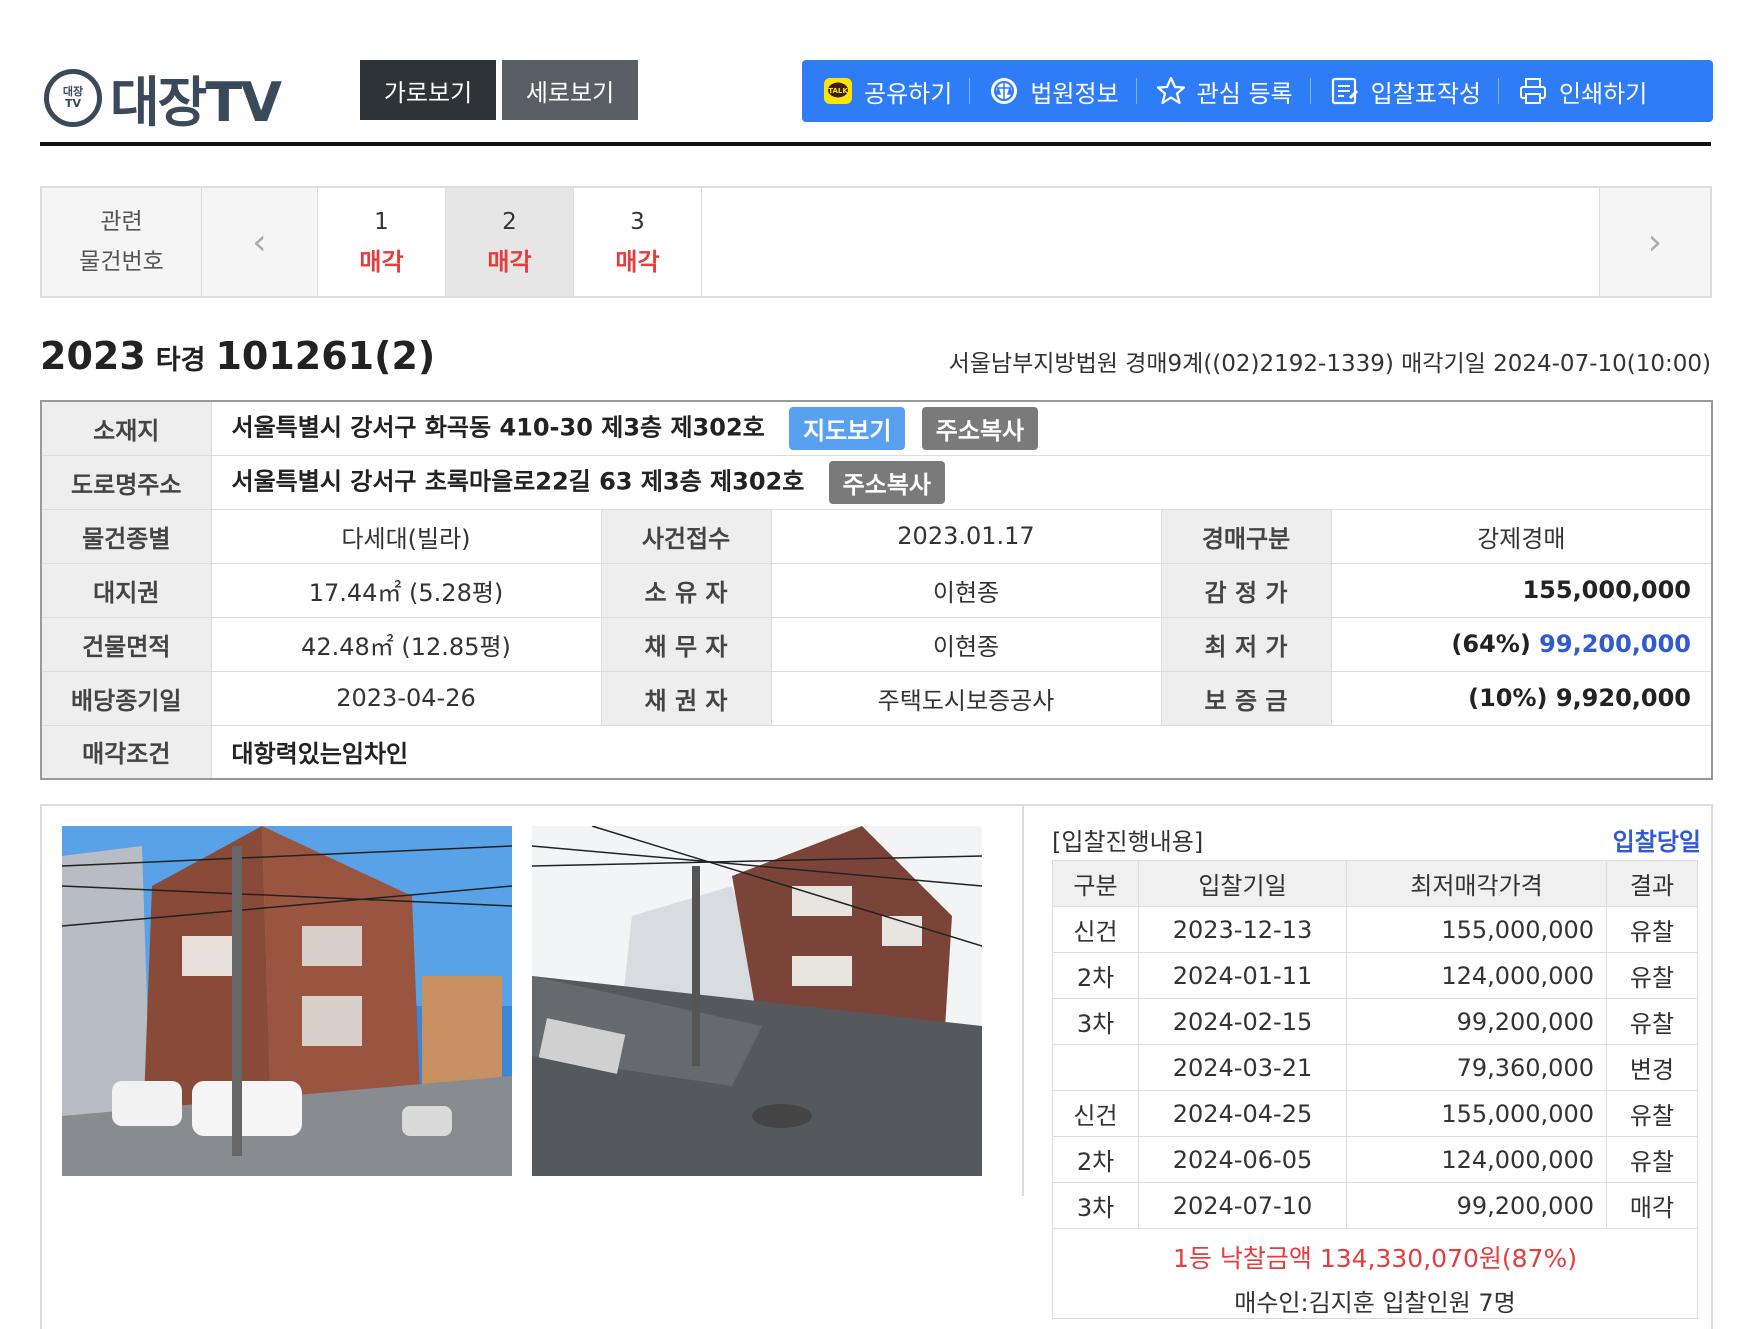 Image resolution: width=1741 pixels, height=1329 pixels. What do you see at coordinates (428, 90) in the screenshot?
I see `horizontal-view-button: 가로보기` at bounding box center [428, 90].